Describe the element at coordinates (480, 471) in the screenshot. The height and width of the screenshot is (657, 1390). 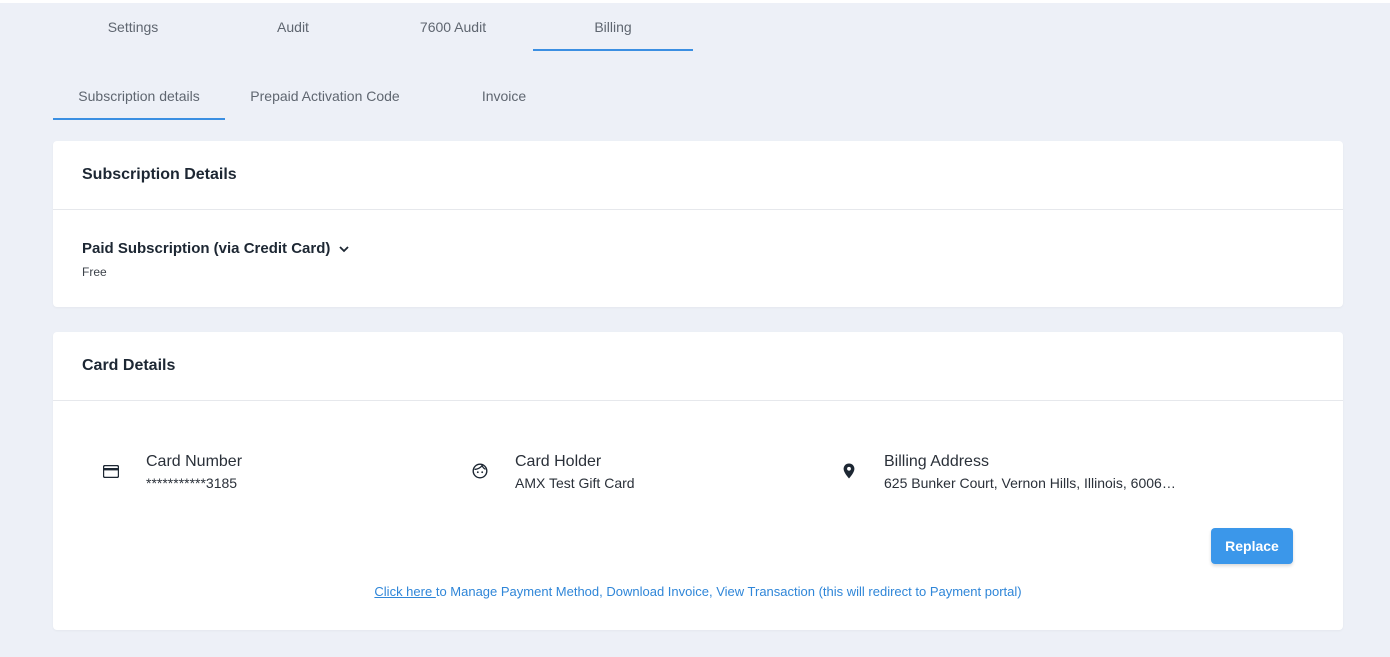
I see `face-icon` at that location.